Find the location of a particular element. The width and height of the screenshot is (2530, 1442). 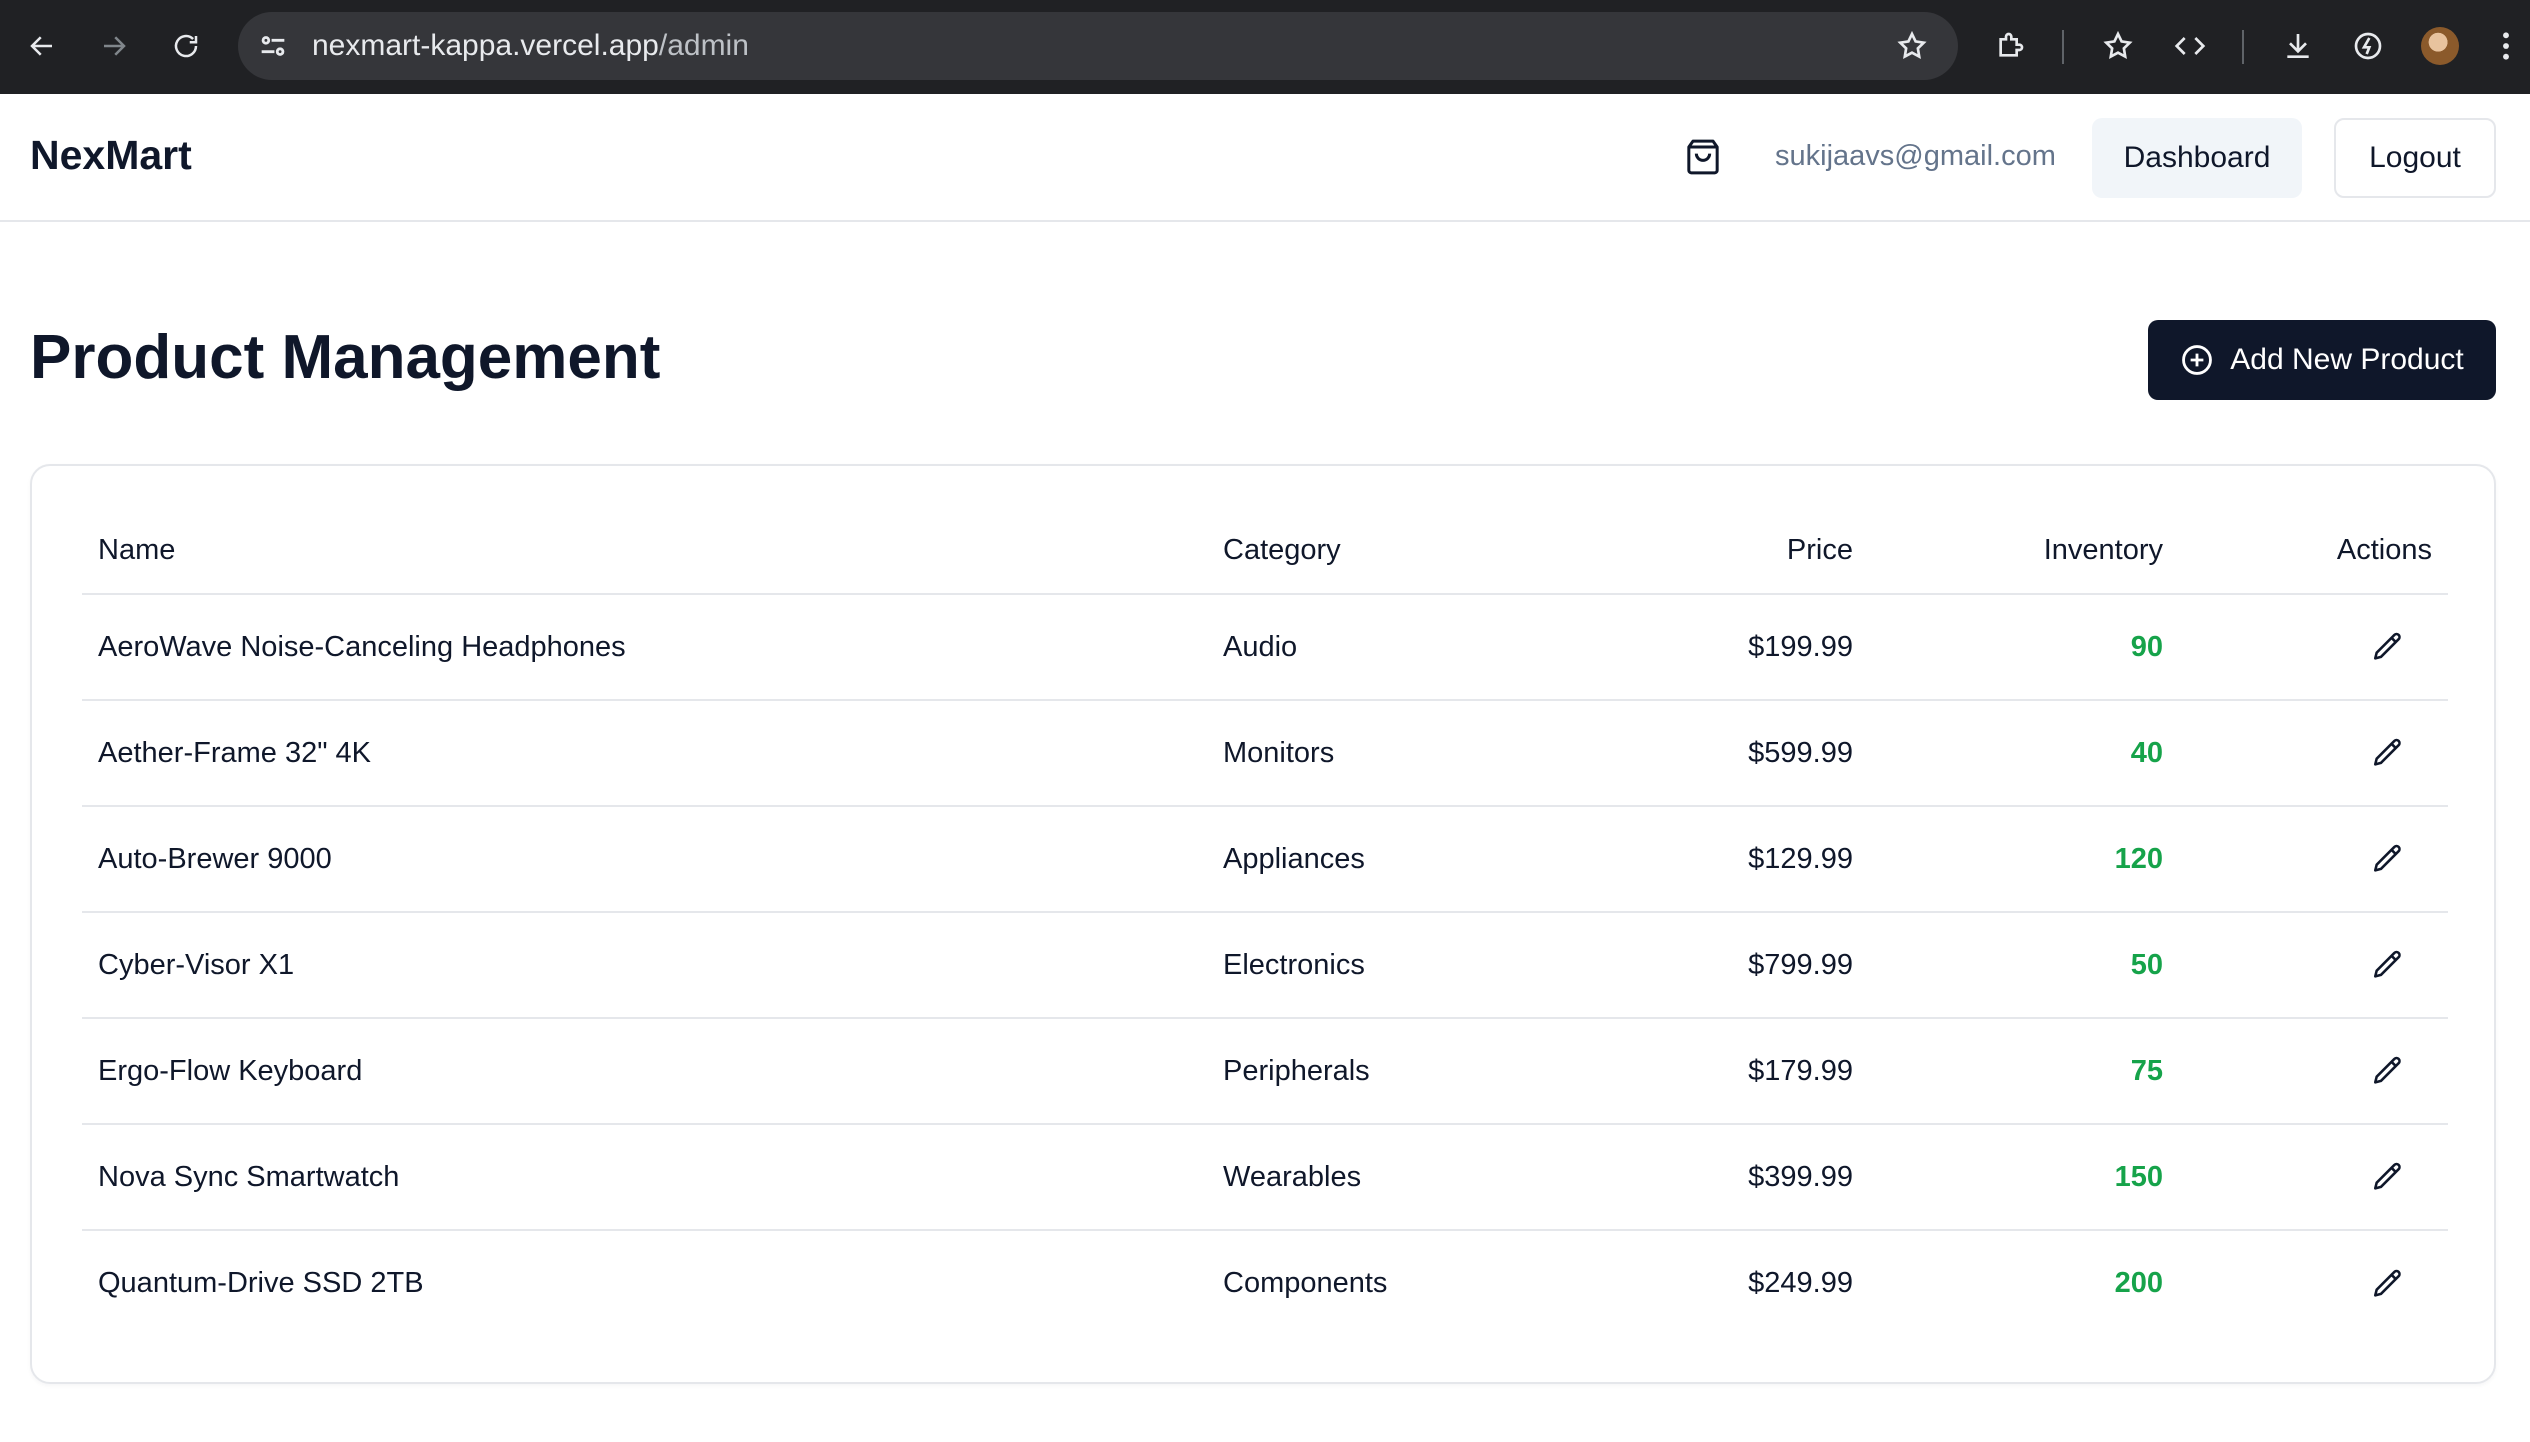

avatar is located at coordinates (2440, 46).